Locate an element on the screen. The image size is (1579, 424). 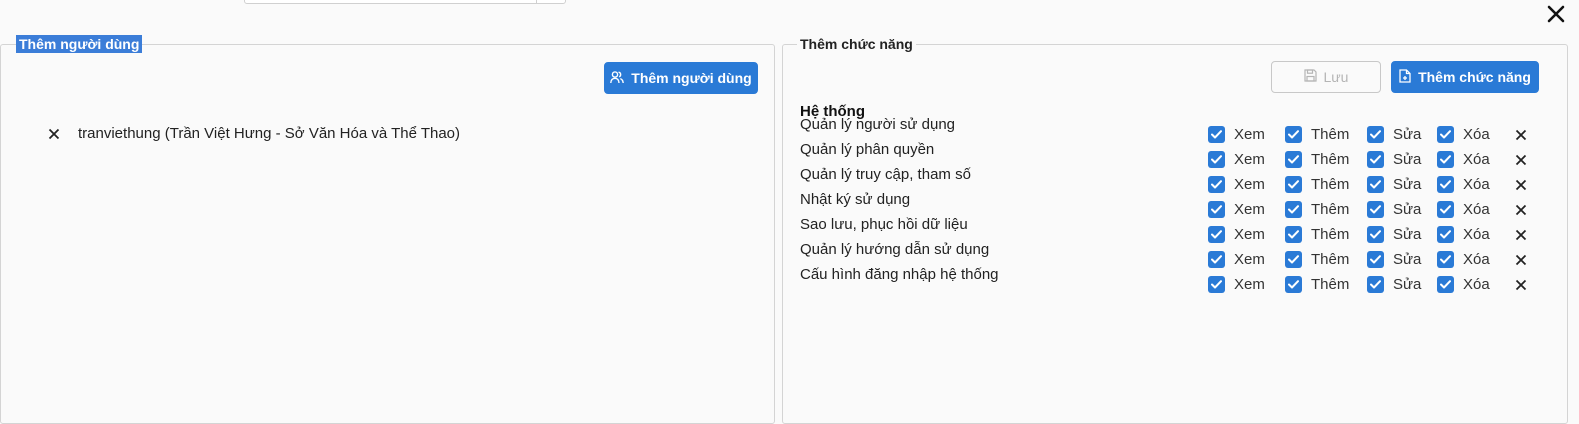
add-user-button: Thêm người dùng is located at coordinates (681, 78).